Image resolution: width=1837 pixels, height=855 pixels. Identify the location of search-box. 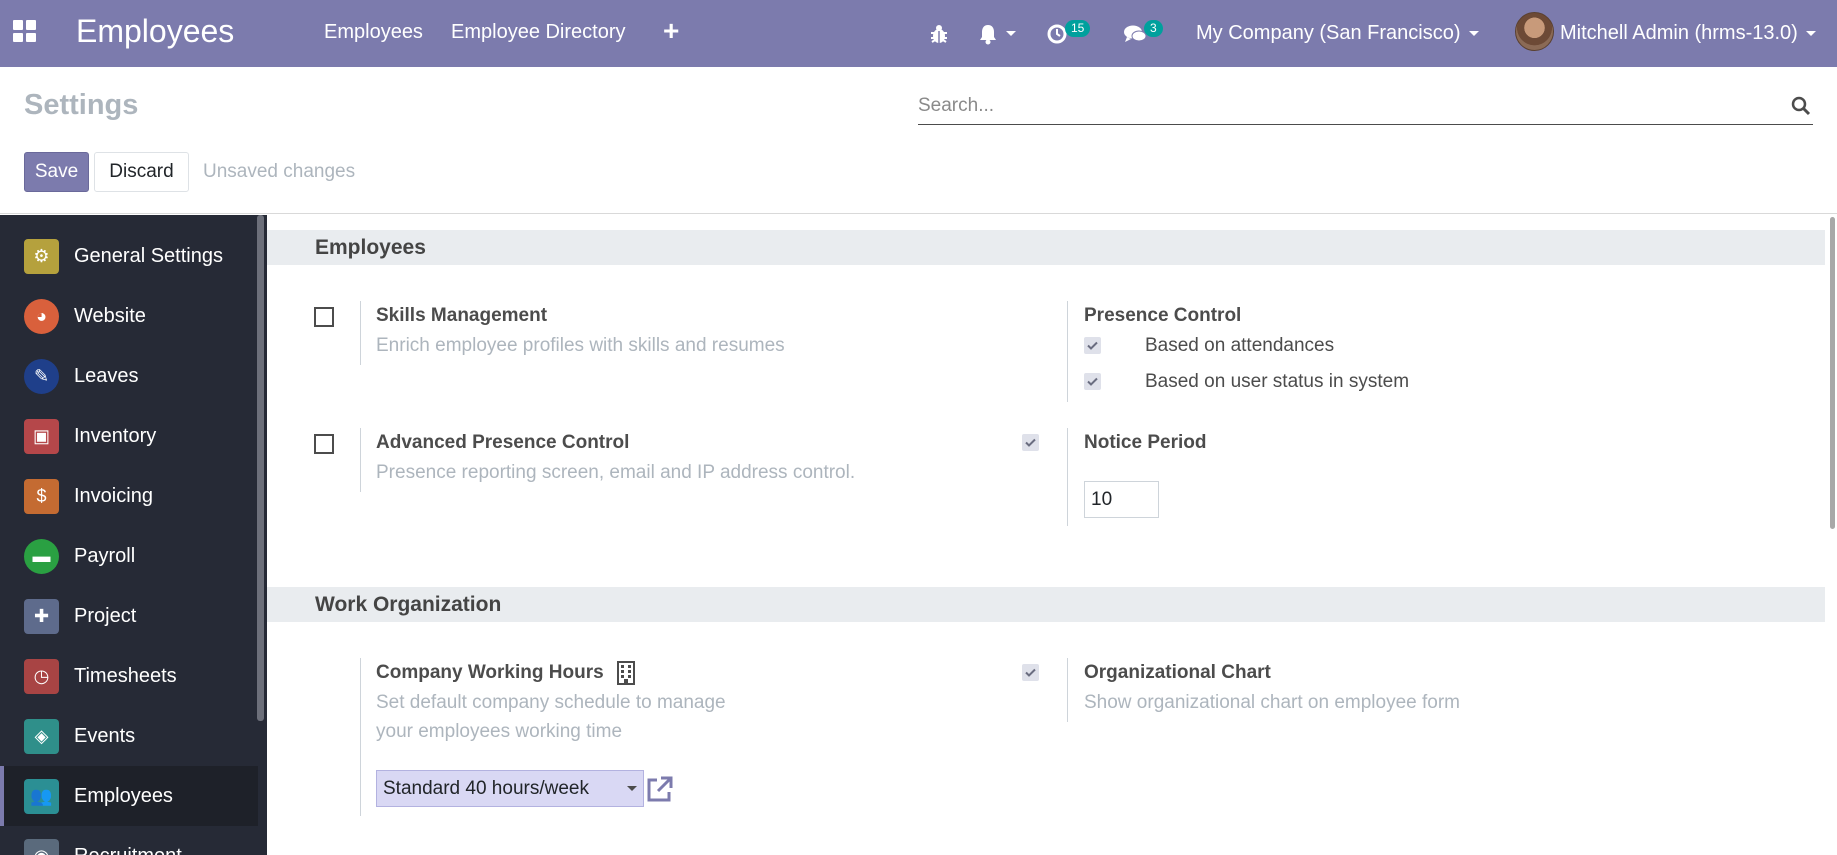
(1365, 107).